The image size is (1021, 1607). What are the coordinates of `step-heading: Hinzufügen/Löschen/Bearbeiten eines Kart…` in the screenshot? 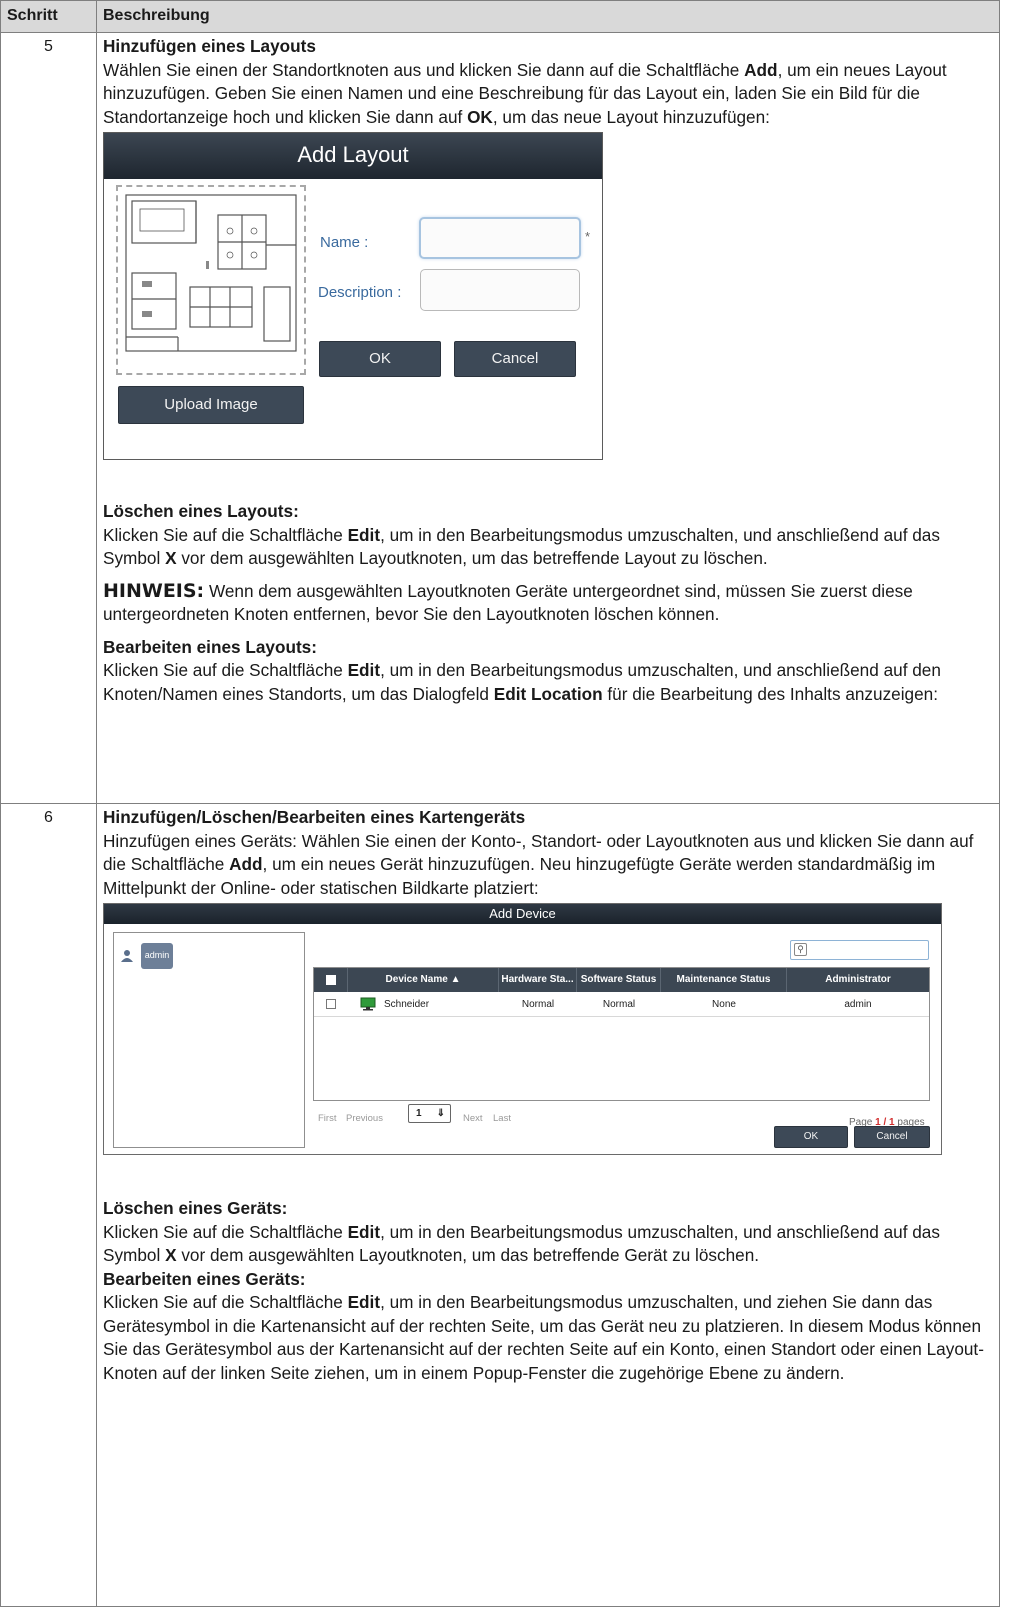 It's located at (314, 817).